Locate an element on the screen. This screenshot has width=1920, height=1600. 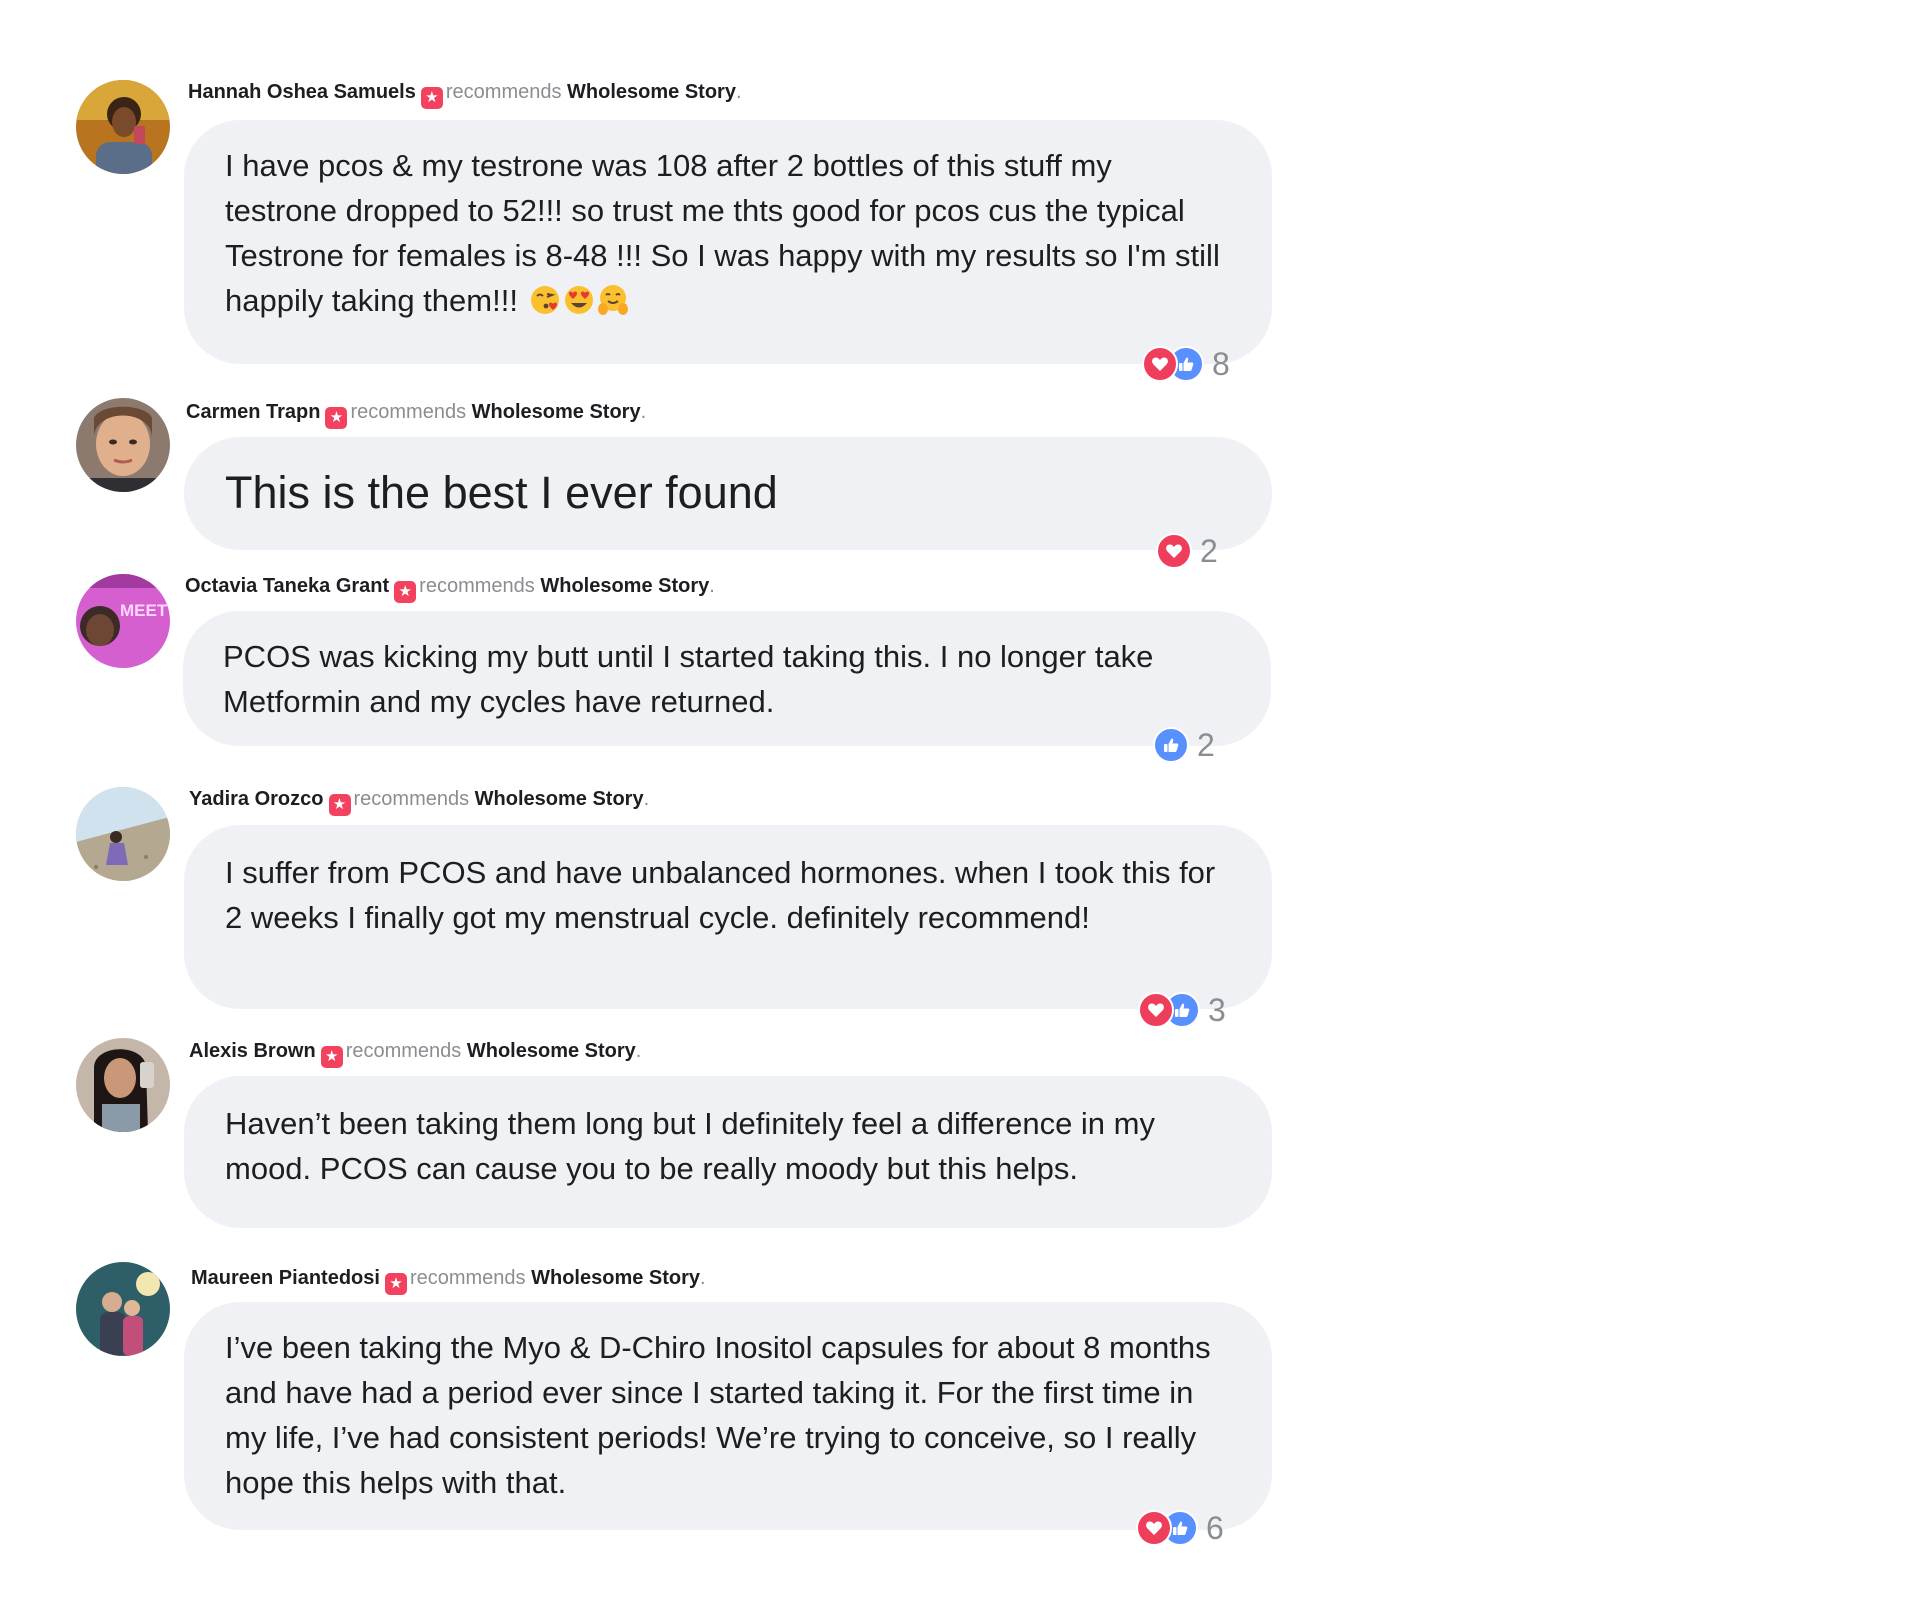
author-name: Alexis Brown is located at coordinates (252, 1051).